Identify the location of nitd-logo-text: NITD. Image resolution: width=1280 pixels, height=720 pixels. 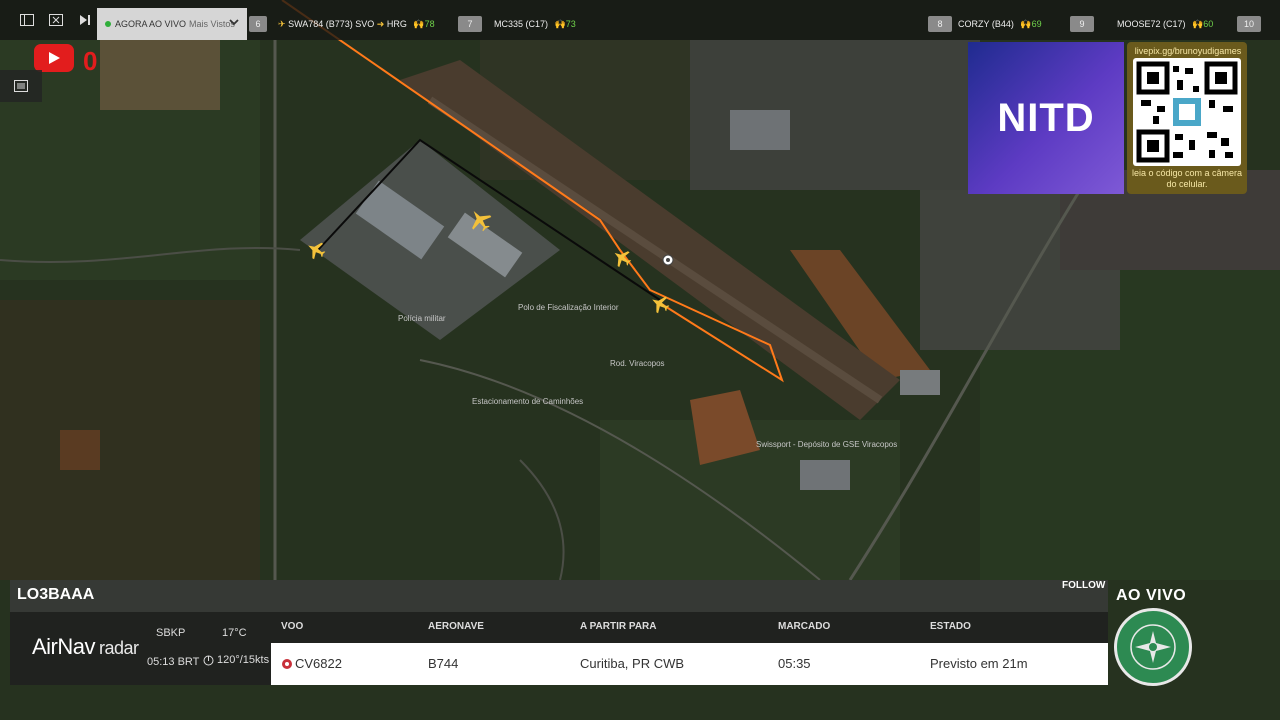
(1046, 117).